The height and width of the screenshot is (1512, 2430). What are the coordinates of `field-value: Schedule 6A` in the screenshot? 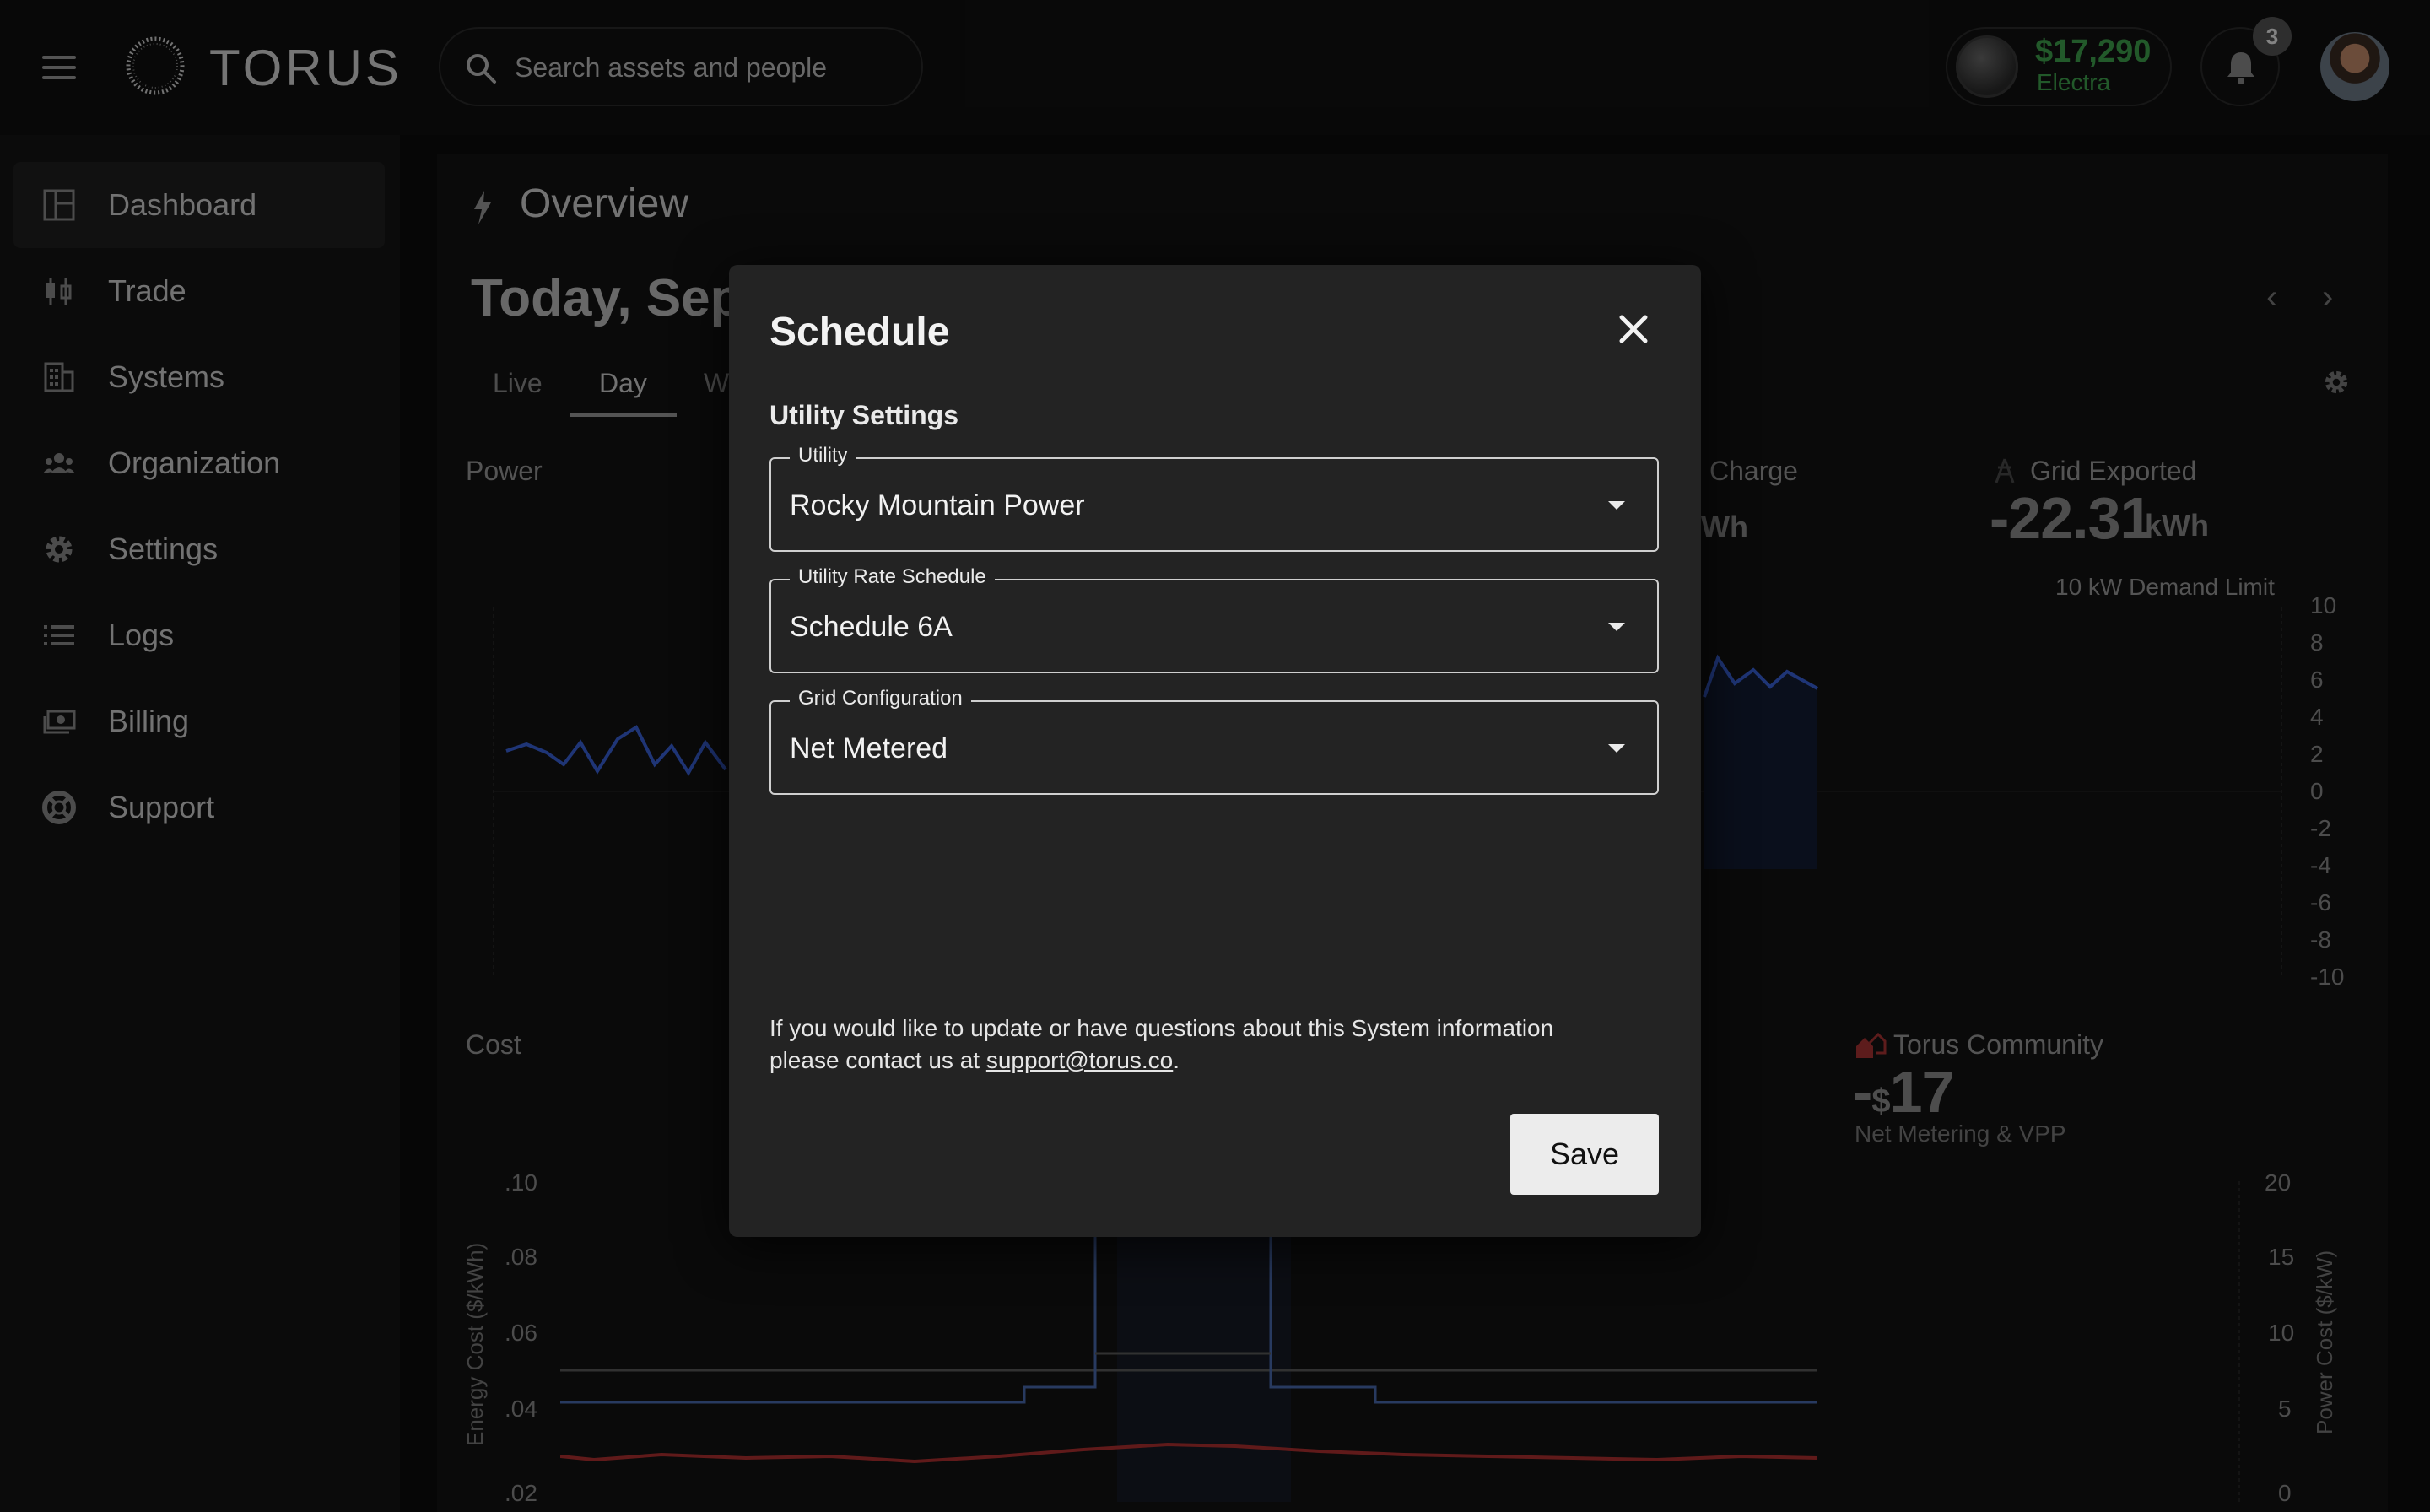 It's located at (871, 627).